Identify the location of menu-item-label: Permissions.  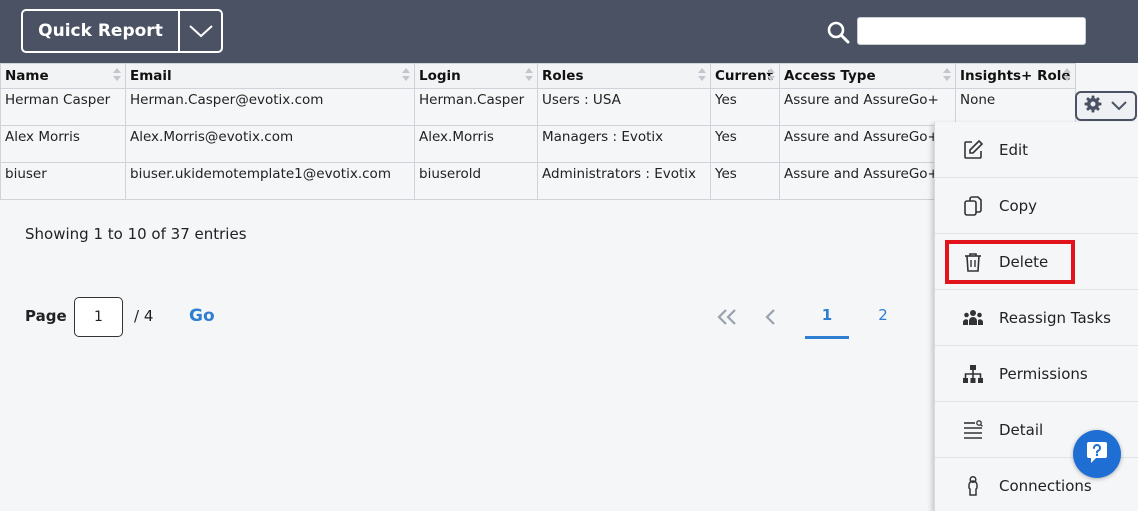
(1043, 373).